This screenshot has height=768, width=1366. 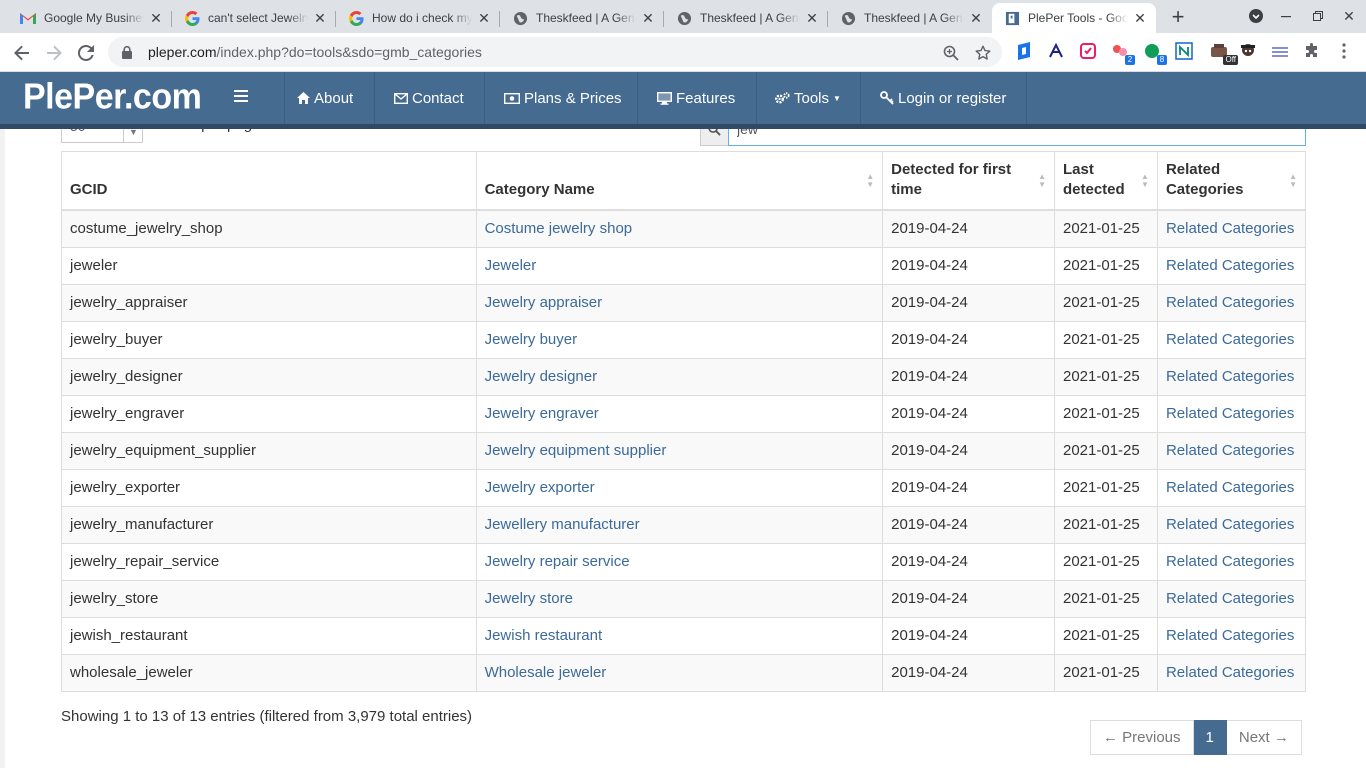 I want to click on hamburger-menu-icon, so click(x=241, y=96).